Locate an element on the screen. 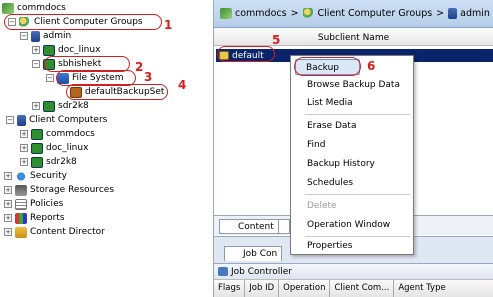 The height and width of the screenshot is (297, 493). tree-item-commcell: commdocs is located at coordinates (34, 8).